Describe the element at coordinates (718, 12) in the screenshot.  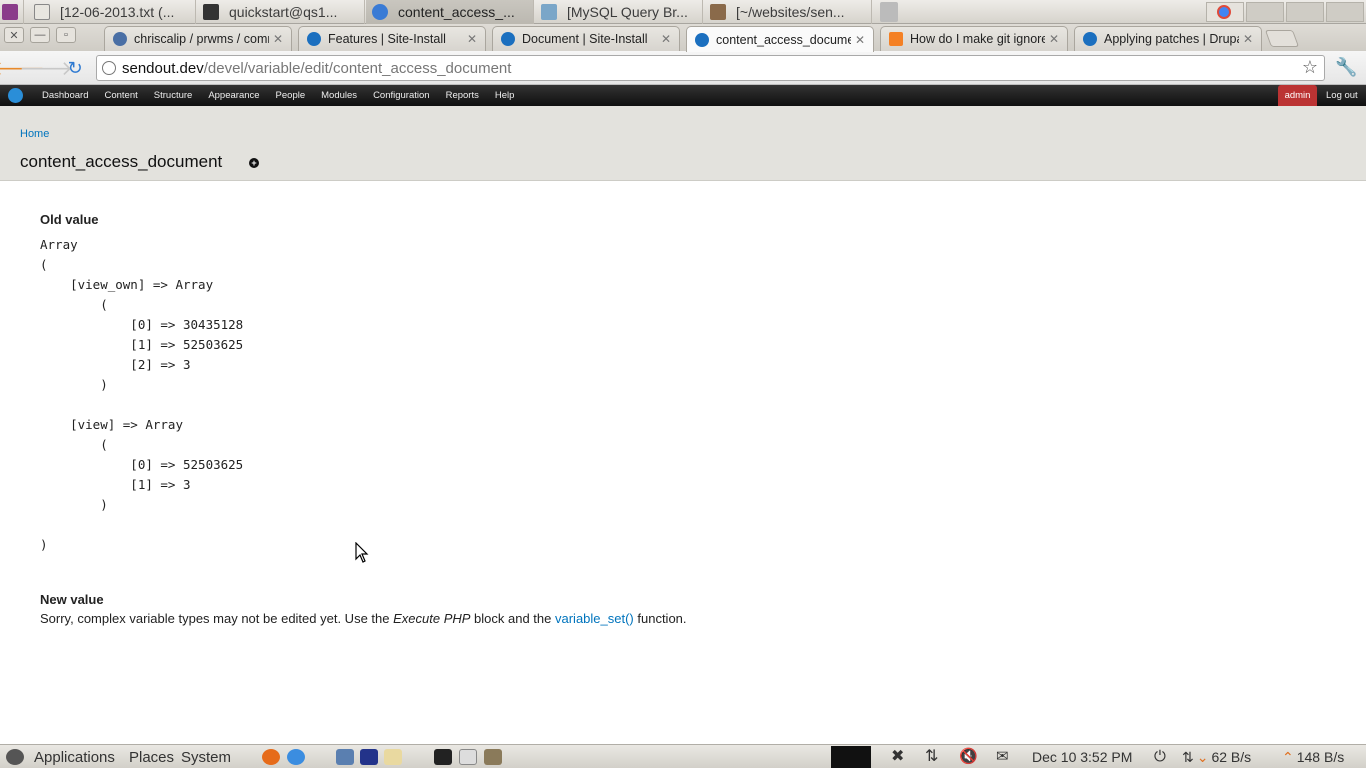
I see `folder-icon` at that location.